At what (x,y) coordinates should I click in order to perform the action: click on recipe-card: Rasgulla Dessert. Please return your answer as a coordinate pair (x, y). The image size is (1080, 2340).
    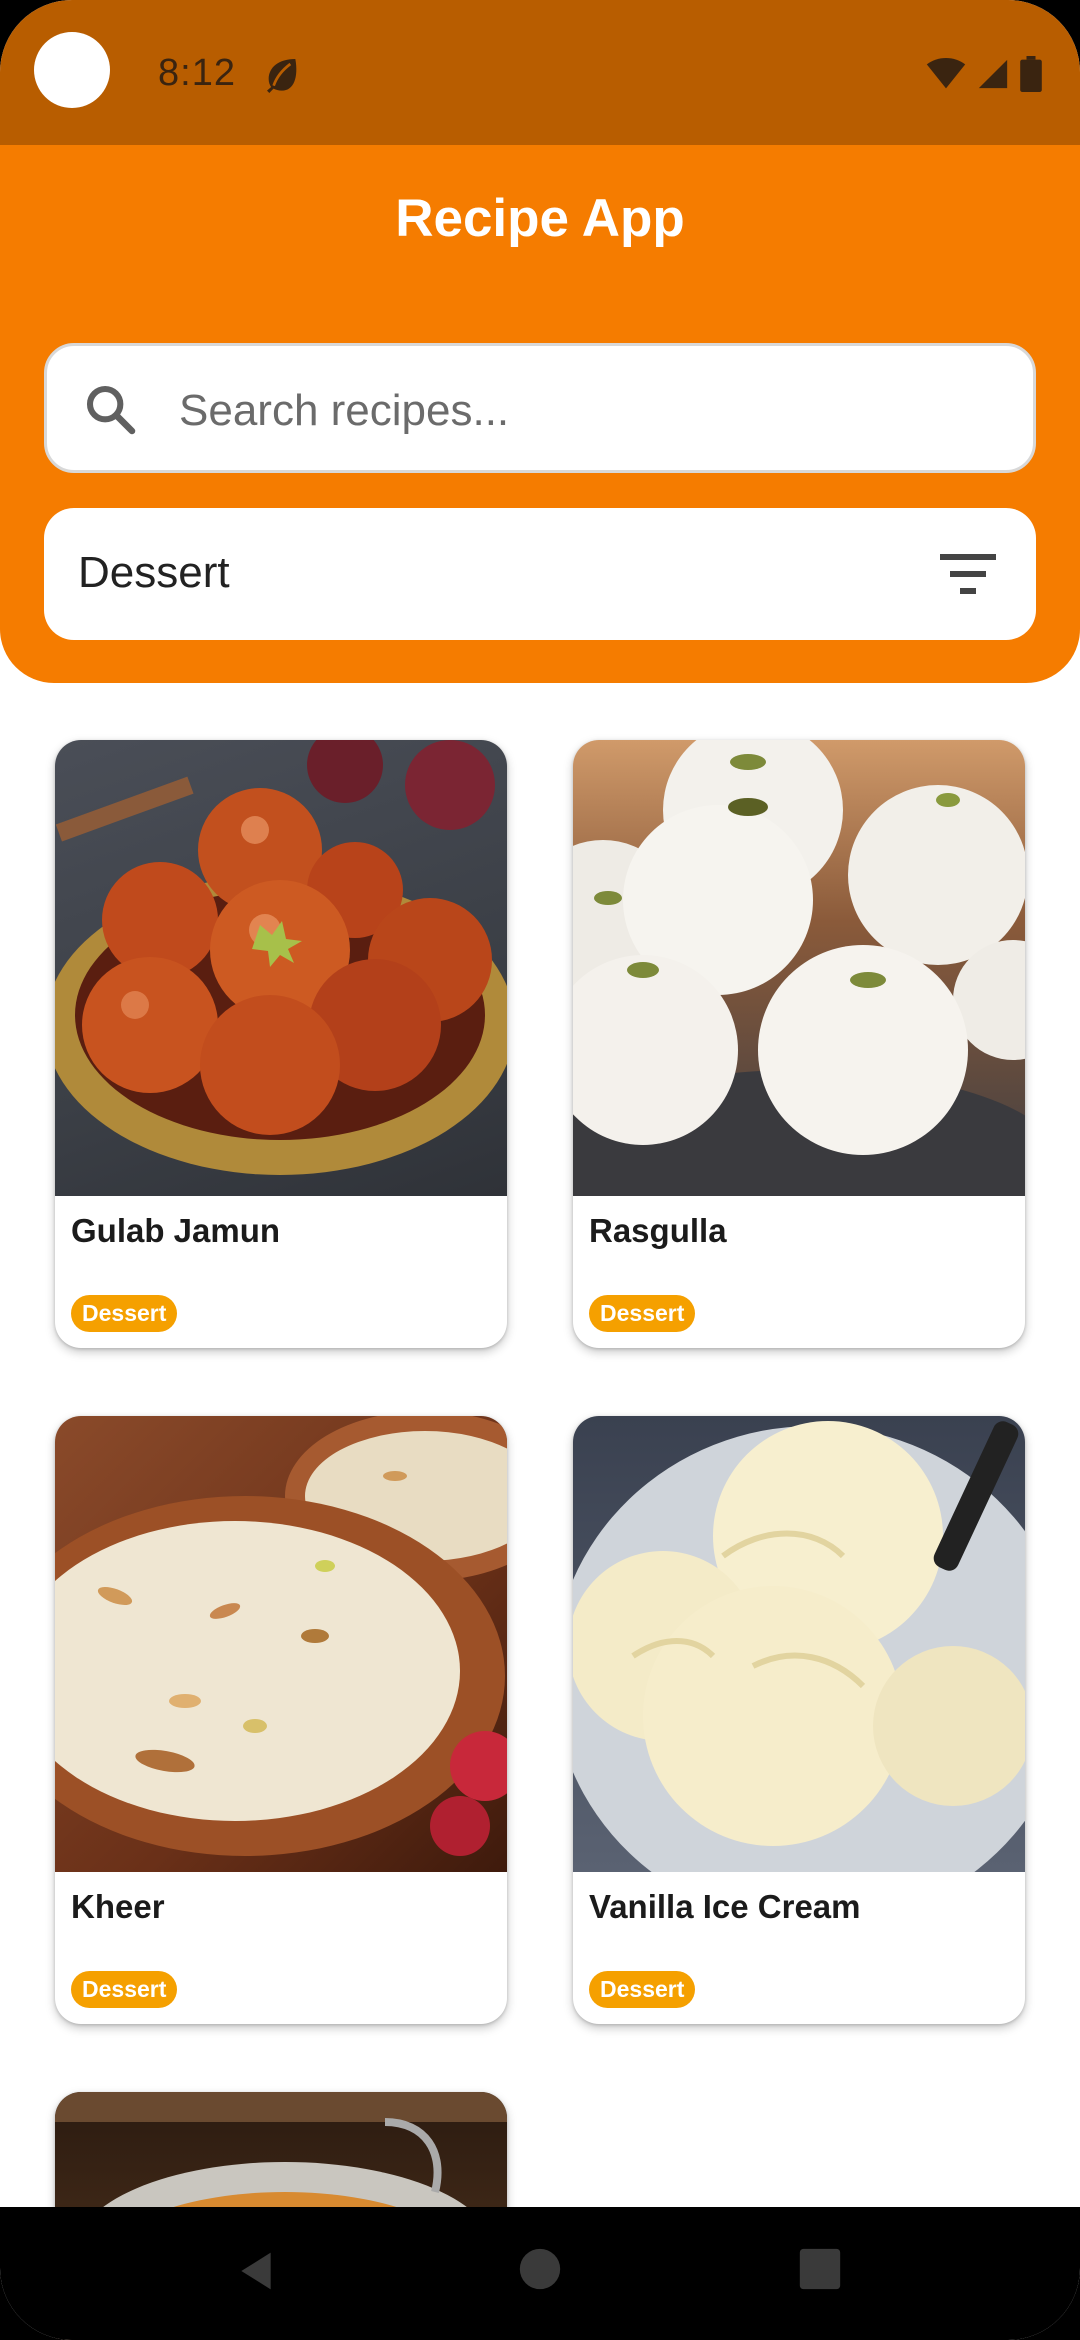
    Looking at the image, I should click on (799, 1044).